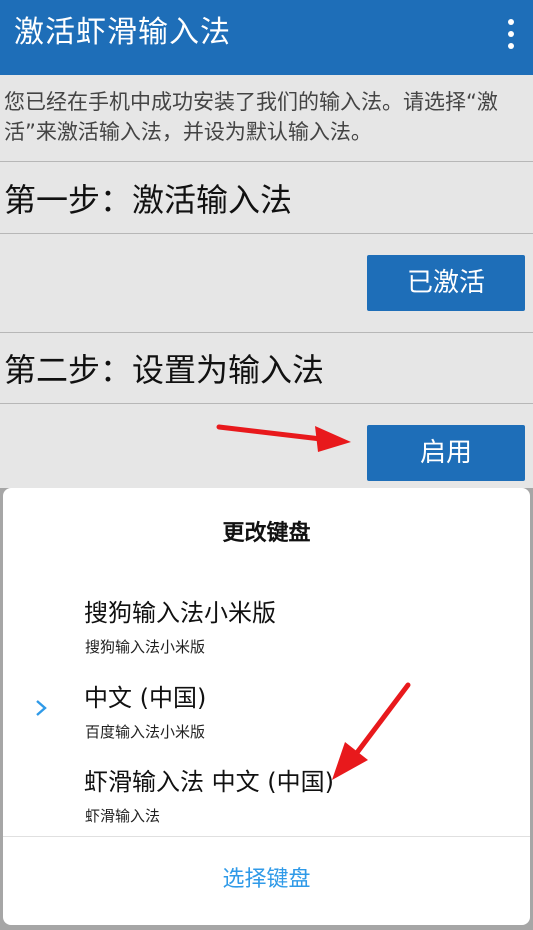 Image resolution: width=533 pixels, height=930 pixels. I want to click on keyboard-option-name: 搜狗输入法小米版, so click(180, 613).